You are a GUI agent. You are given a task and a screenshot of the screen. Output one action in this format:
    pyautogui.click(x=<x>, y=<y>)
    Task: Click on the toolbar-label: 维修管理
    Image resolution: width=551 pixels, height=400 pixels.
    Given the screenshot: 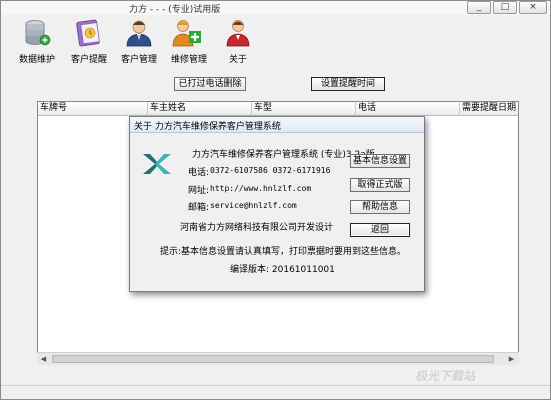 What is the action you would take?
    pyautogui.click(x=188, y=60)
    